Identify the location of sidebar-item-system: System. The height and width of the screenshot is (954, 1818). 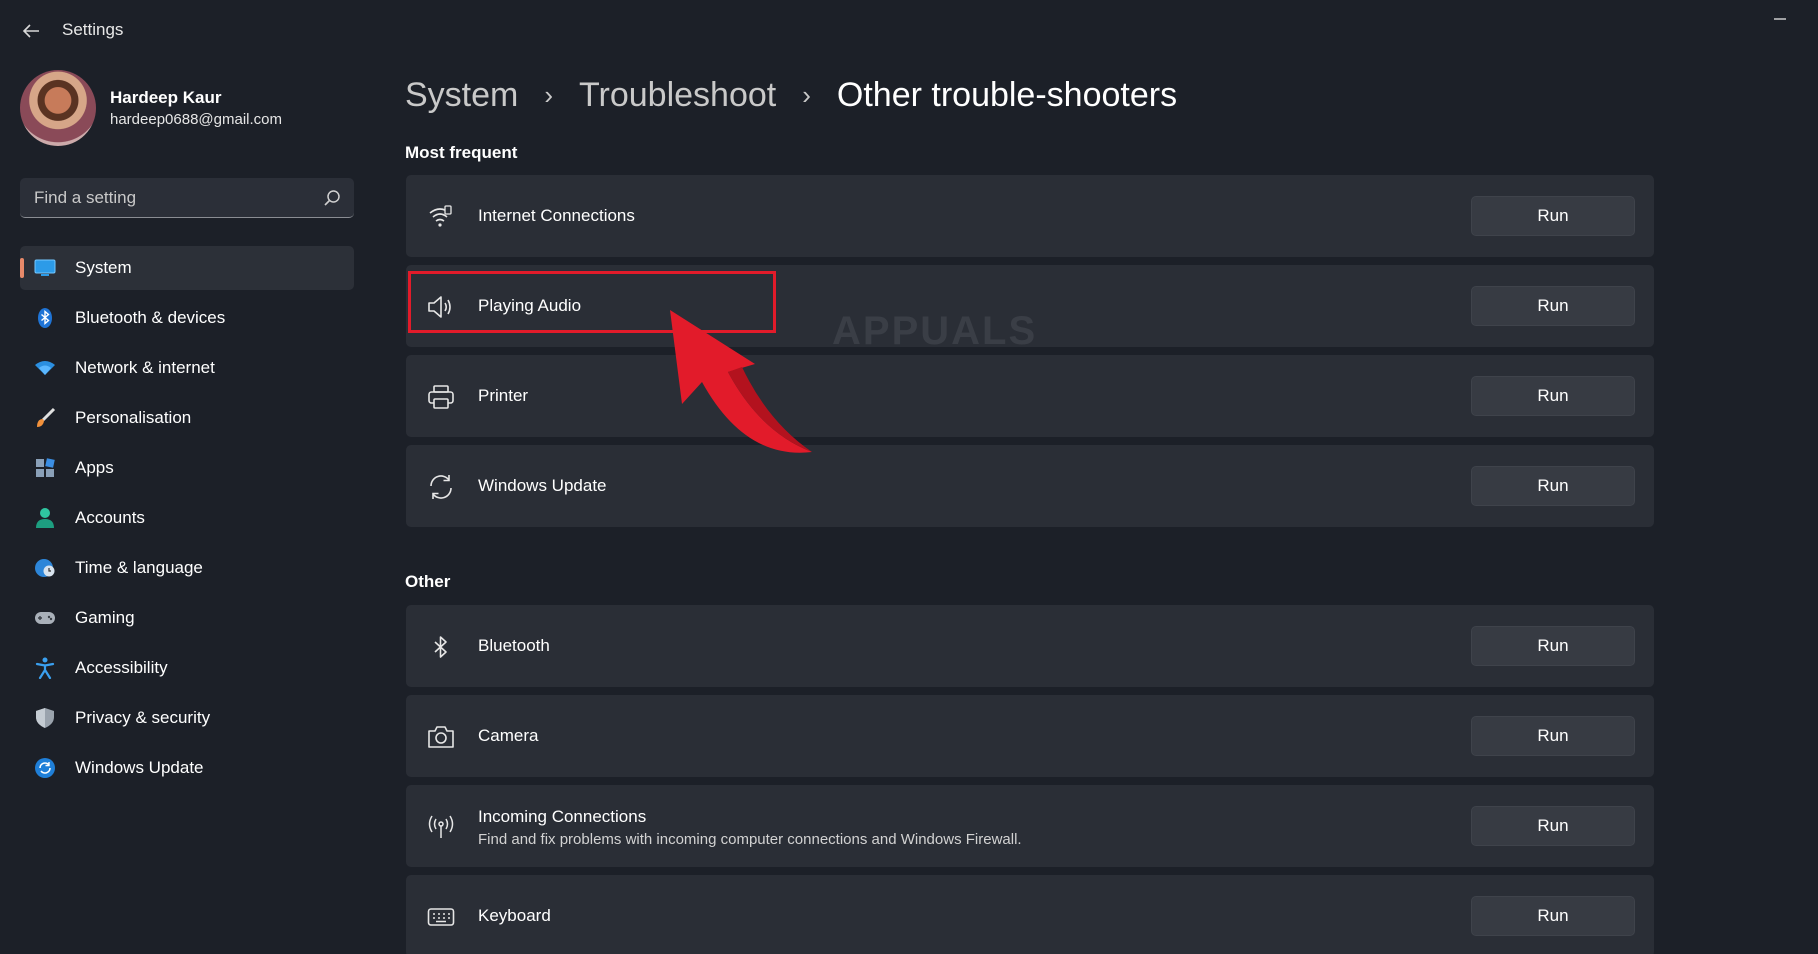
(187, 268).